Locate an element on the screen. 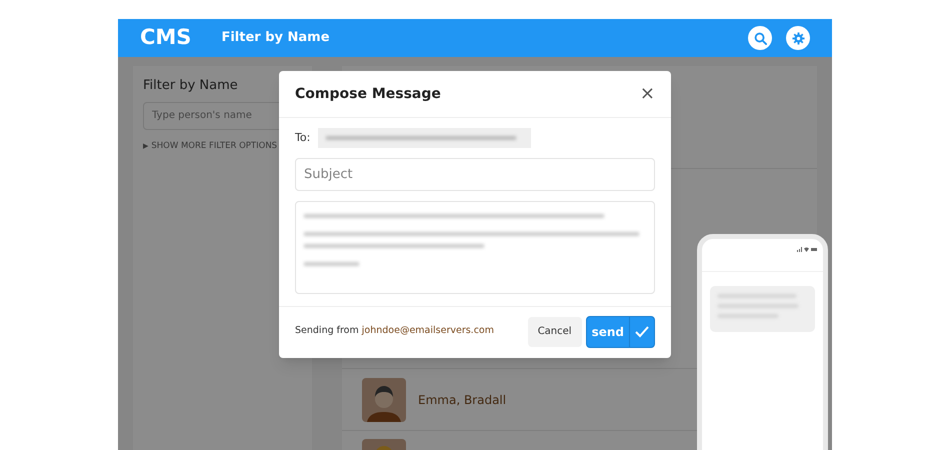  sender-note: Sending from johndoe@emailservers.com is located at coordinates (394, 331).